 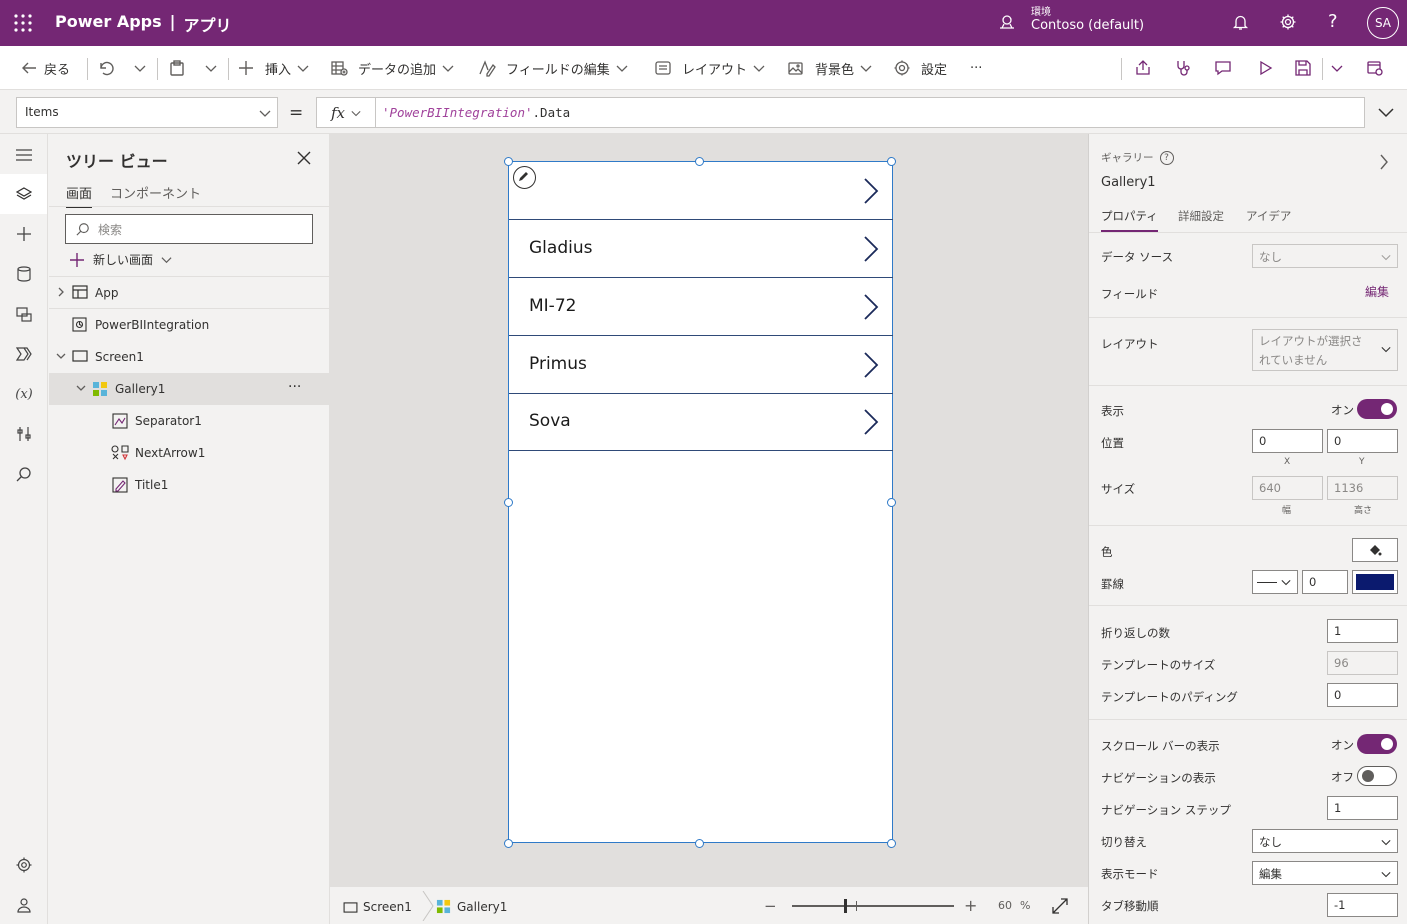 I want to click on fields-edit-link: 編集, so click(x=1377, y=291).